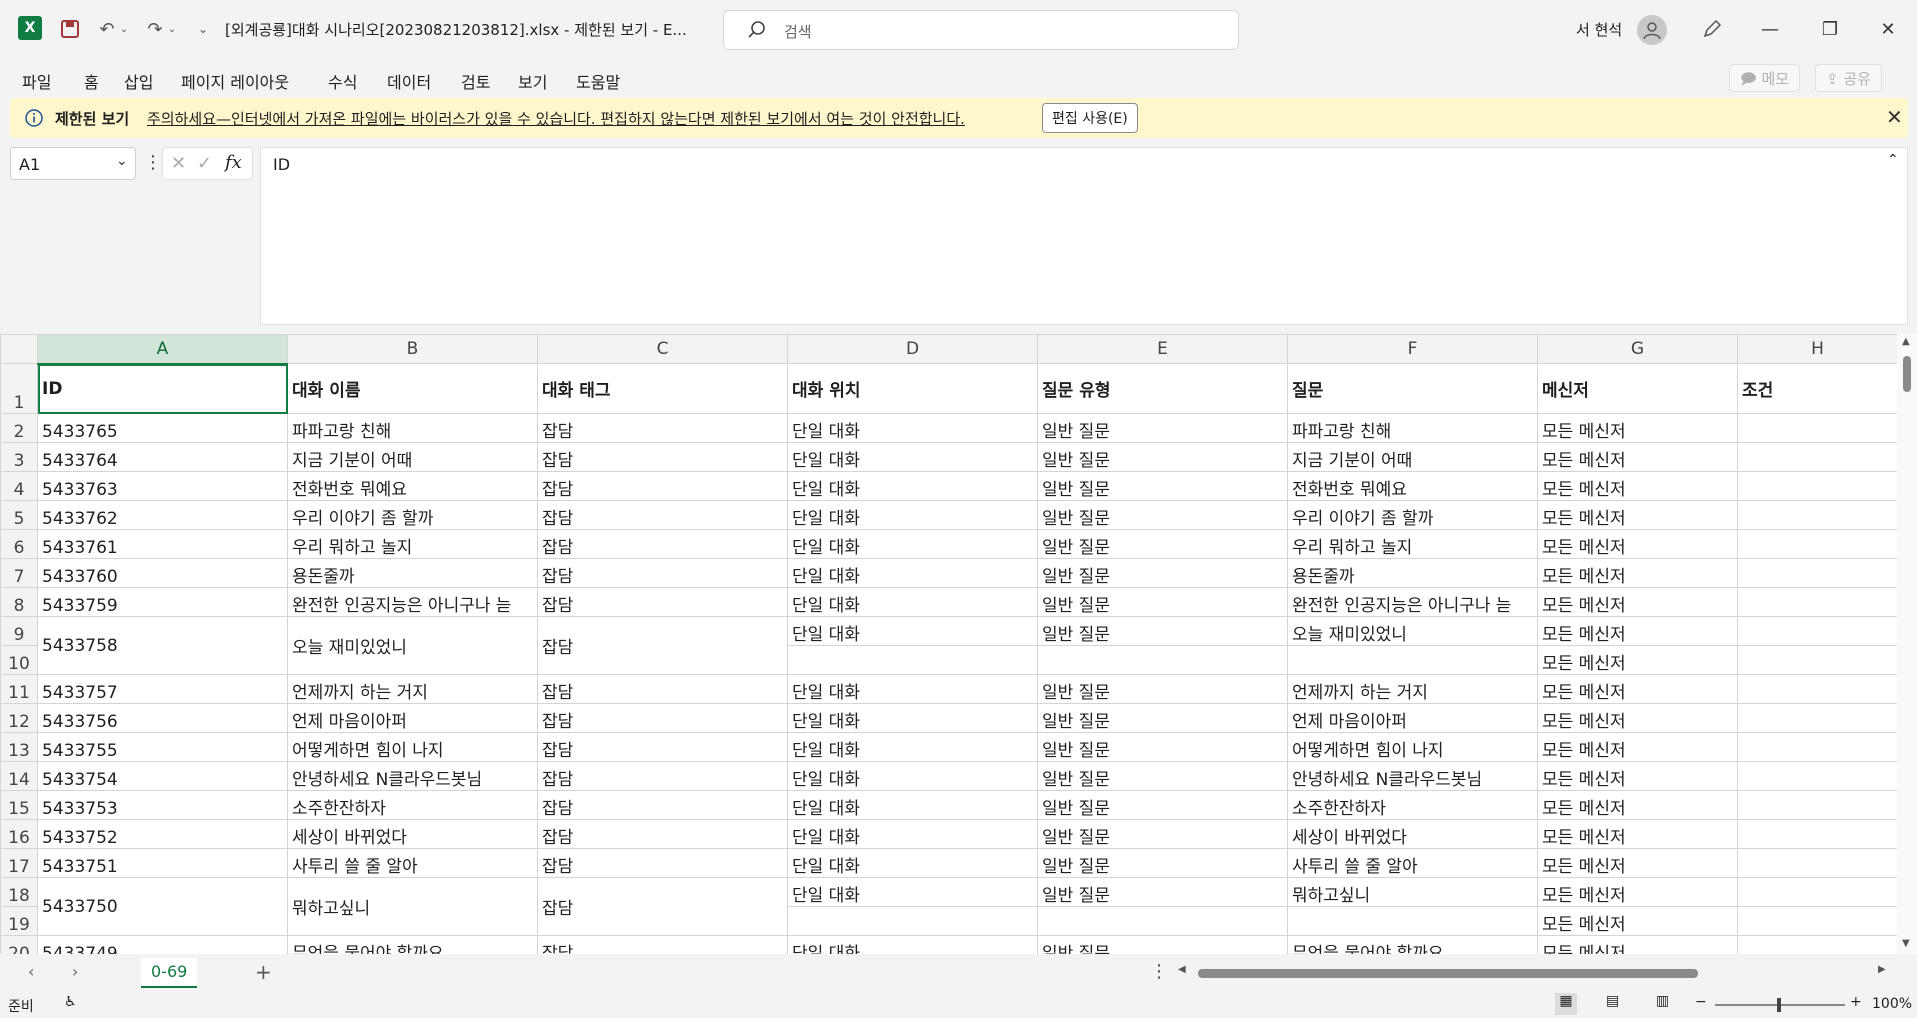 This screenshot has height=1018, width=1917. Describe the element at coordinates (1182, 969) in the screenshot. I see `scroll-left-icon: ◀` at that location.